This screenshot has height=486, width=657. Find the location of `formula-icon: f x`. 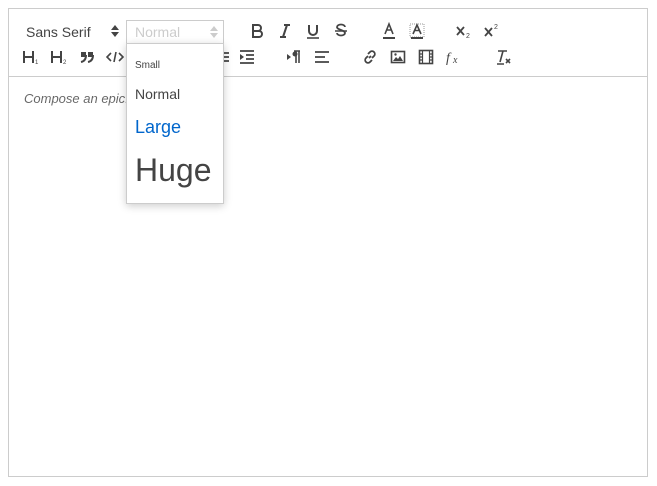

formula-icon: f x is located at coordinates (452, 58).